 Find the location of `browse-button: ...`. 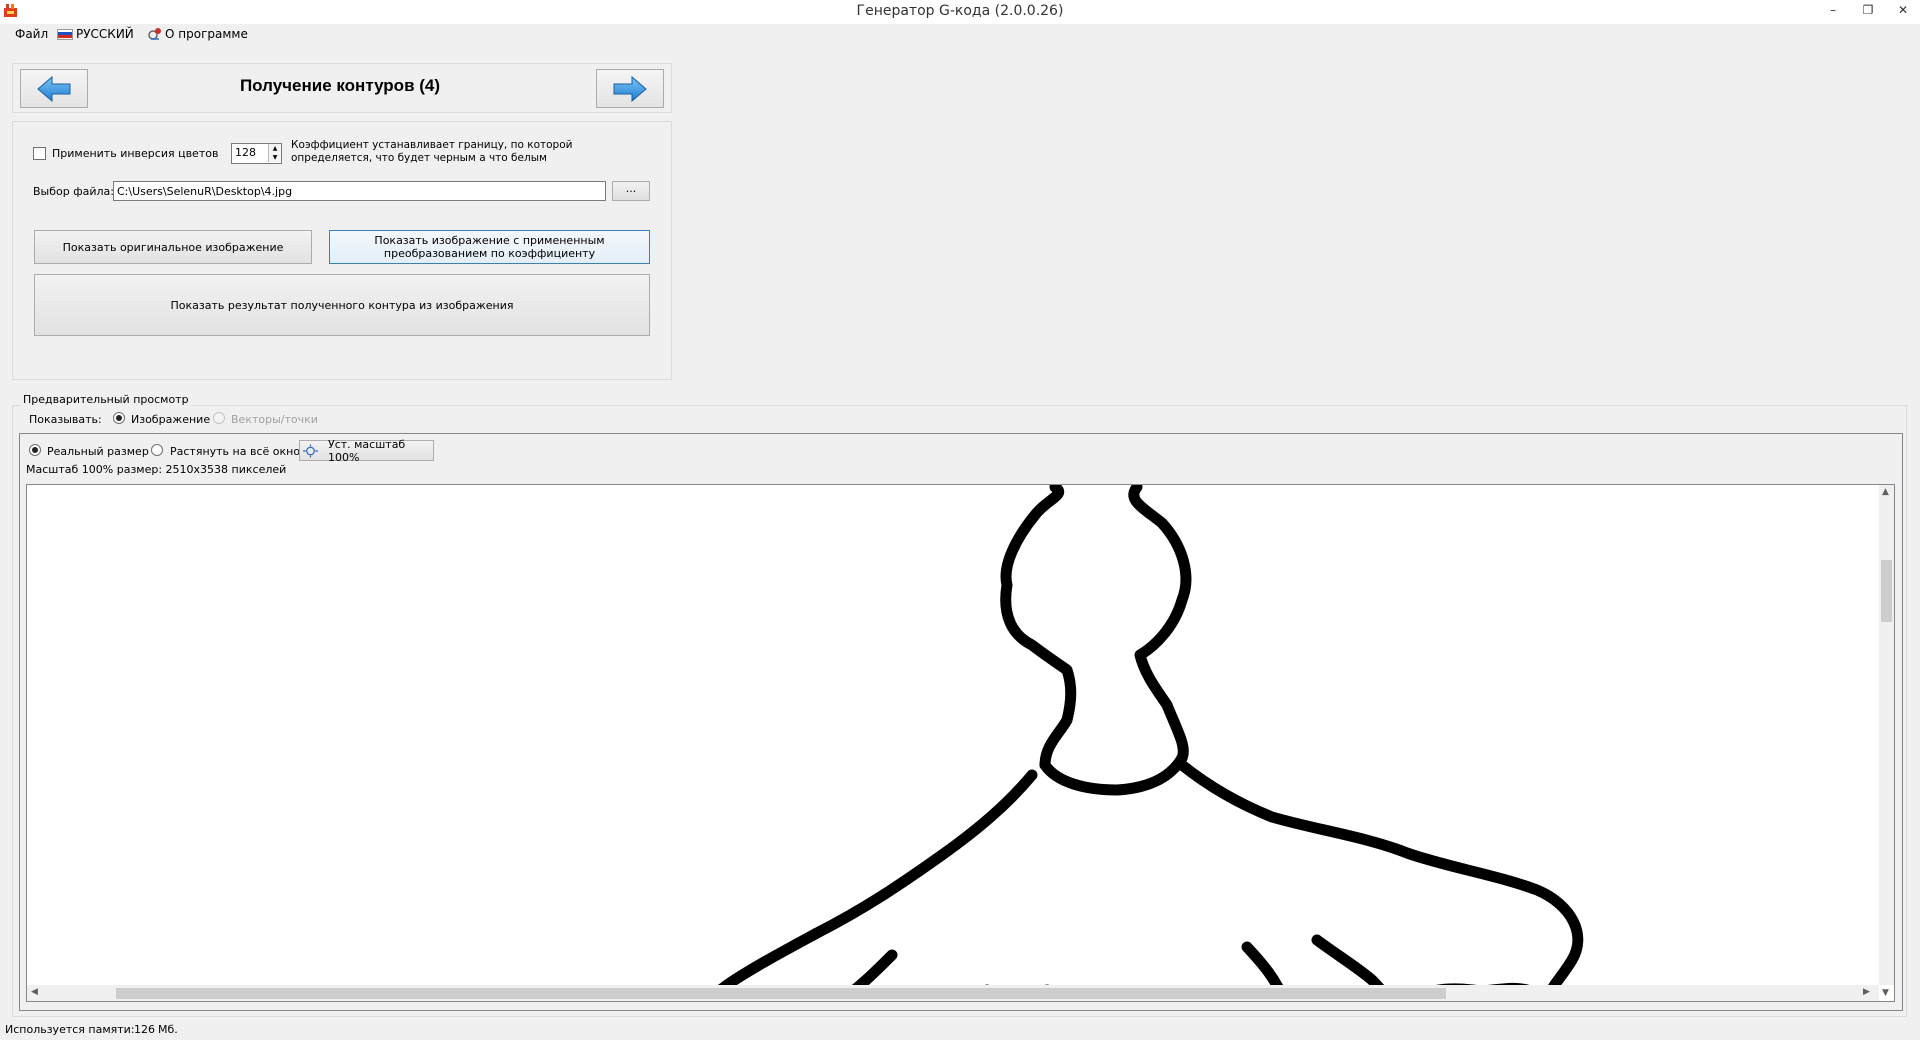

browse-button: ... is located at coordinates (631, 191).